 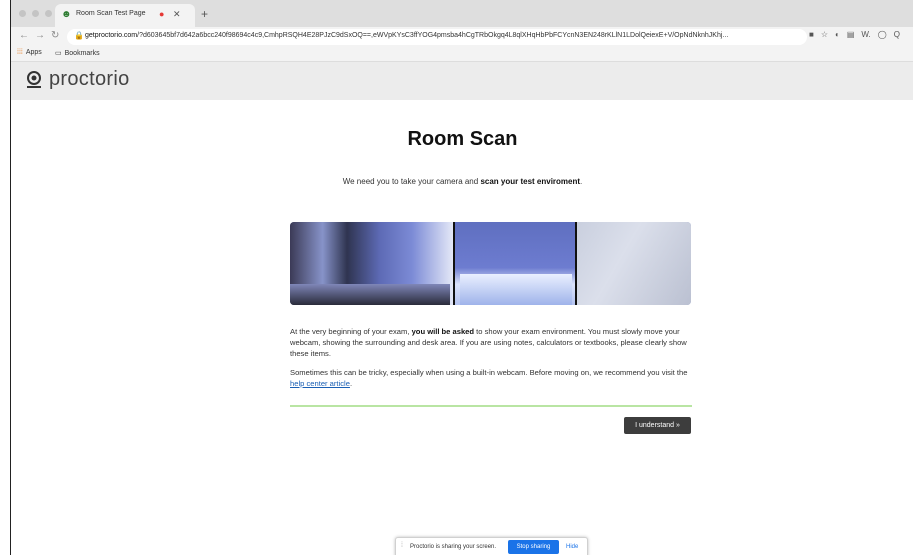 What do you see at coordinates (453, 547) in the screenshot?
I see `share-message: Proctorio is sharing your screen.` at bounding box center [453, 547].